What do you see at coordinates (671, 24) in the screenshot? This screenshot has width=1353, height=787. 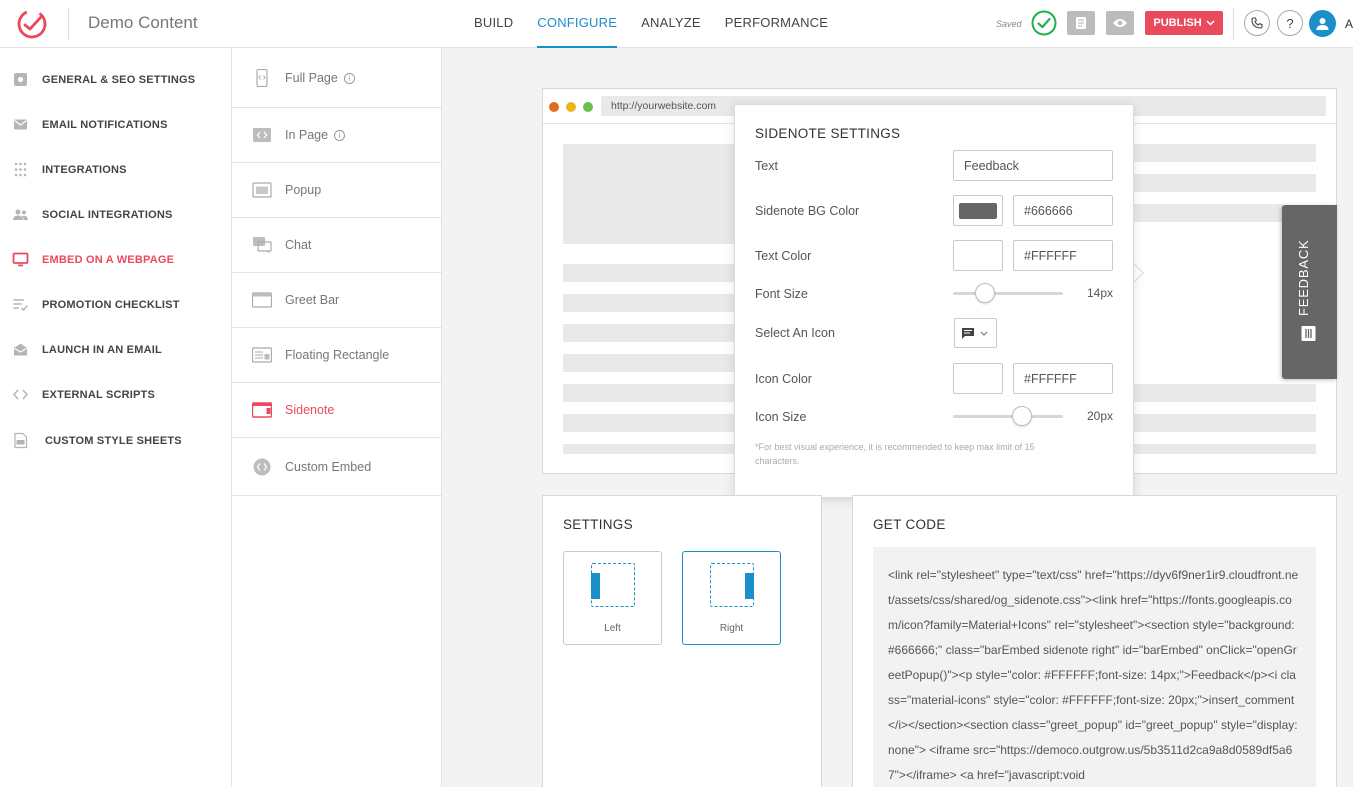 I see `nav-analyze: ANALYZE` at bounding box center [671, 24].